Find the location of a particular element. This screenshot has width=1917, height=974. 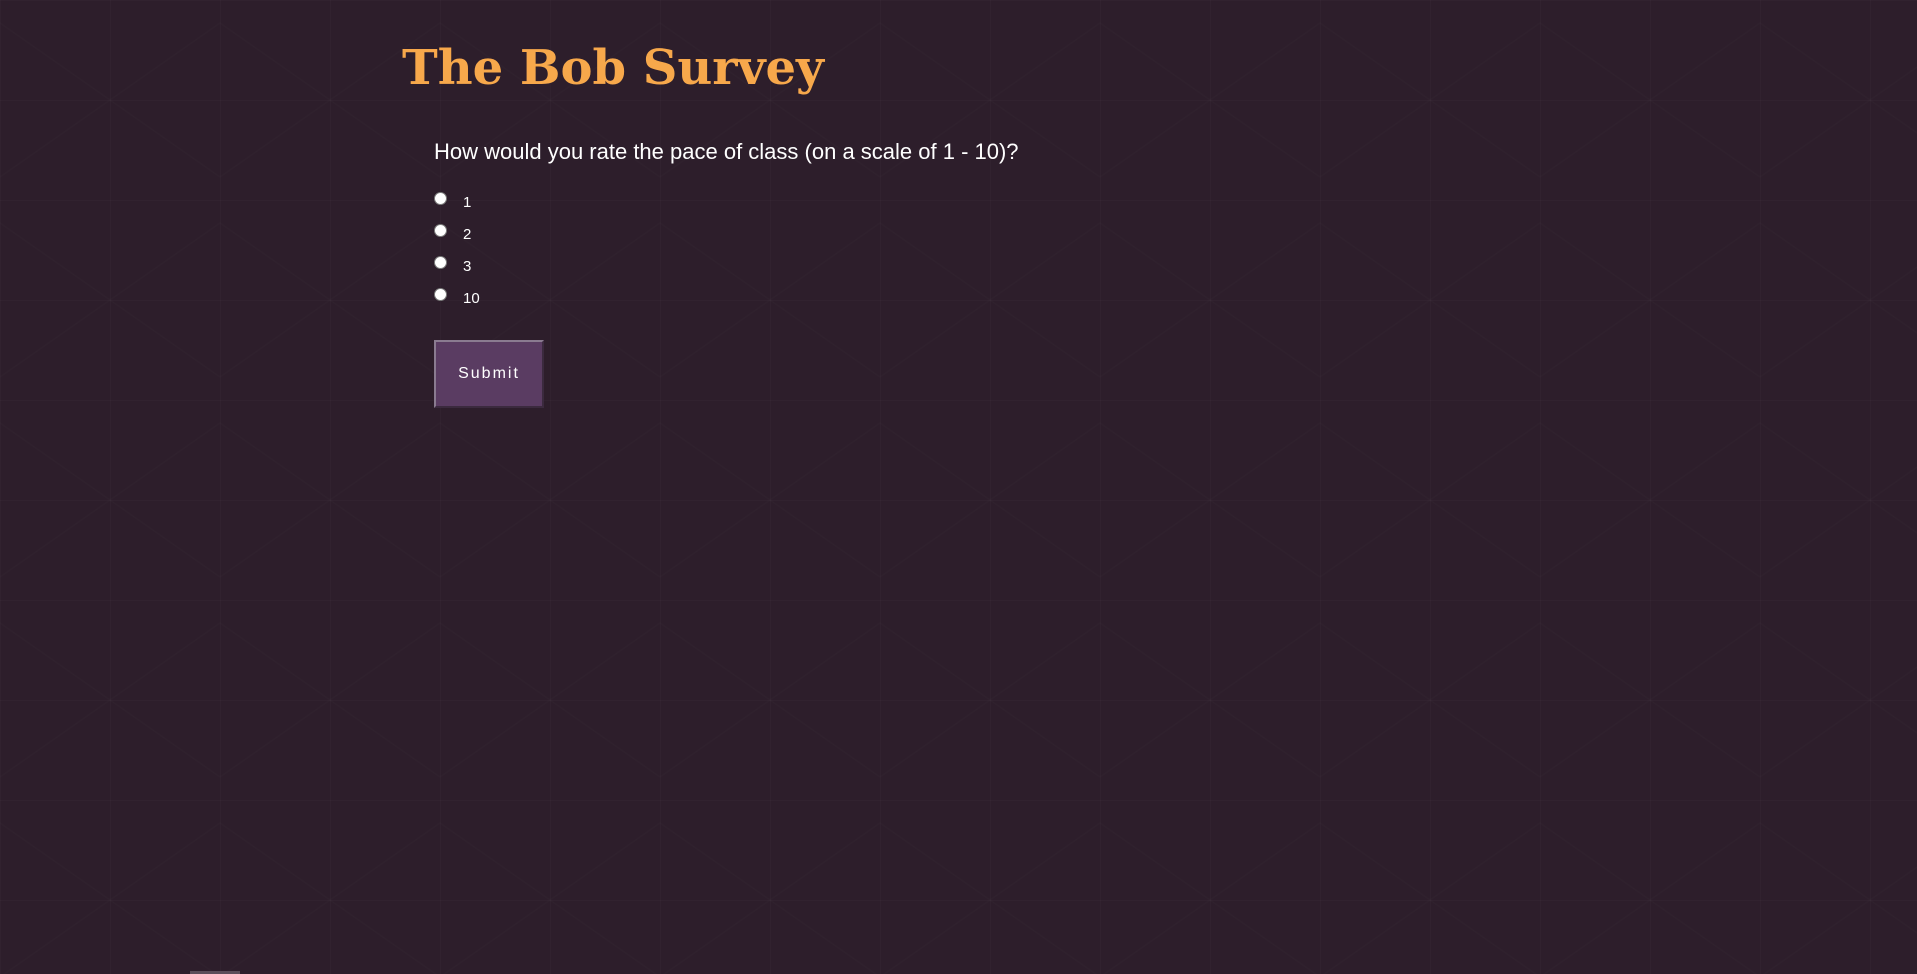

rating-label-2: 2 is located at coordinates (467, 235).